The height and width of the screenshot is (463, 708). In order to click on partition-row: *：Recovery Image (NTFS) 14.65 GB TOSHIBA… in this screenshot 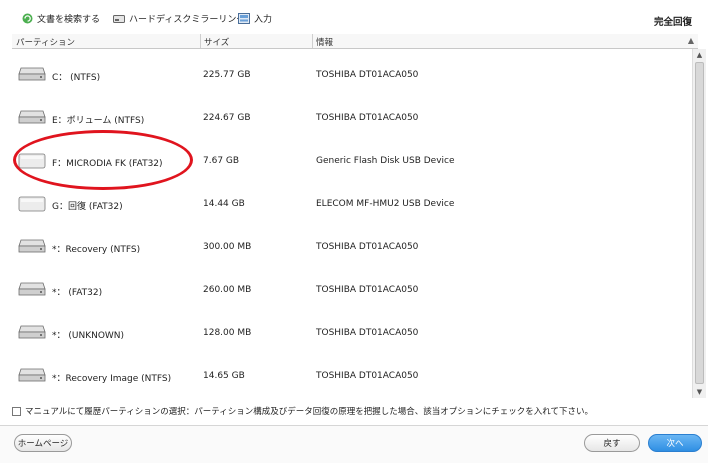, I will do `click(352, 375)`.